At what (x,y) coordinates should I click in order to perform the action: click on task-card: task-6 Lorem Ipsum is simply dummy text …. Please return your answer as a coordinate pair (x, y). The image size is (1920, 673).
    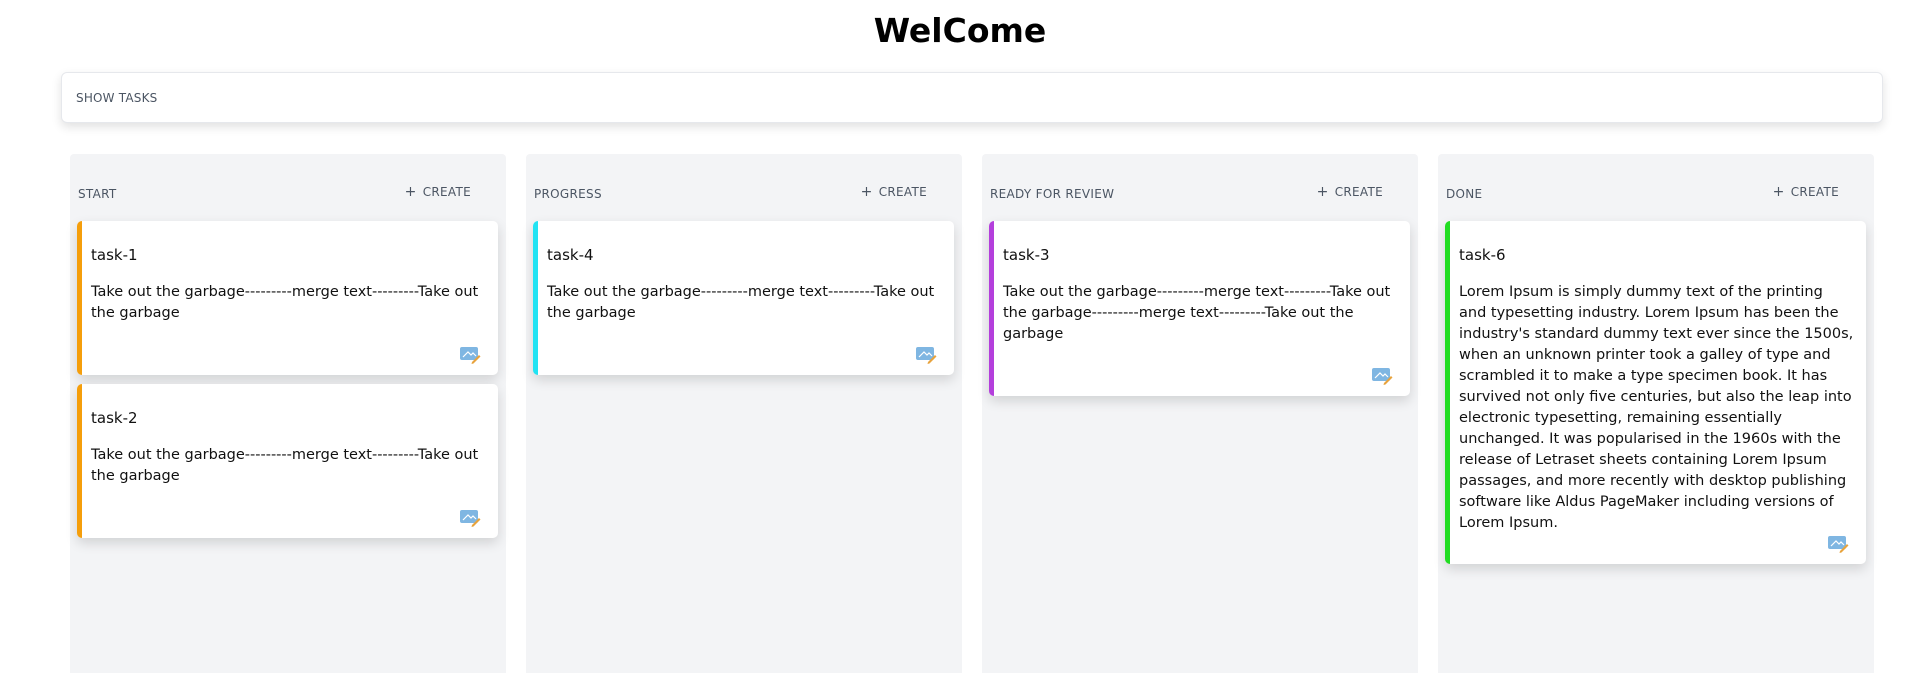
    Looking at the image, I should click on (1655, 392).